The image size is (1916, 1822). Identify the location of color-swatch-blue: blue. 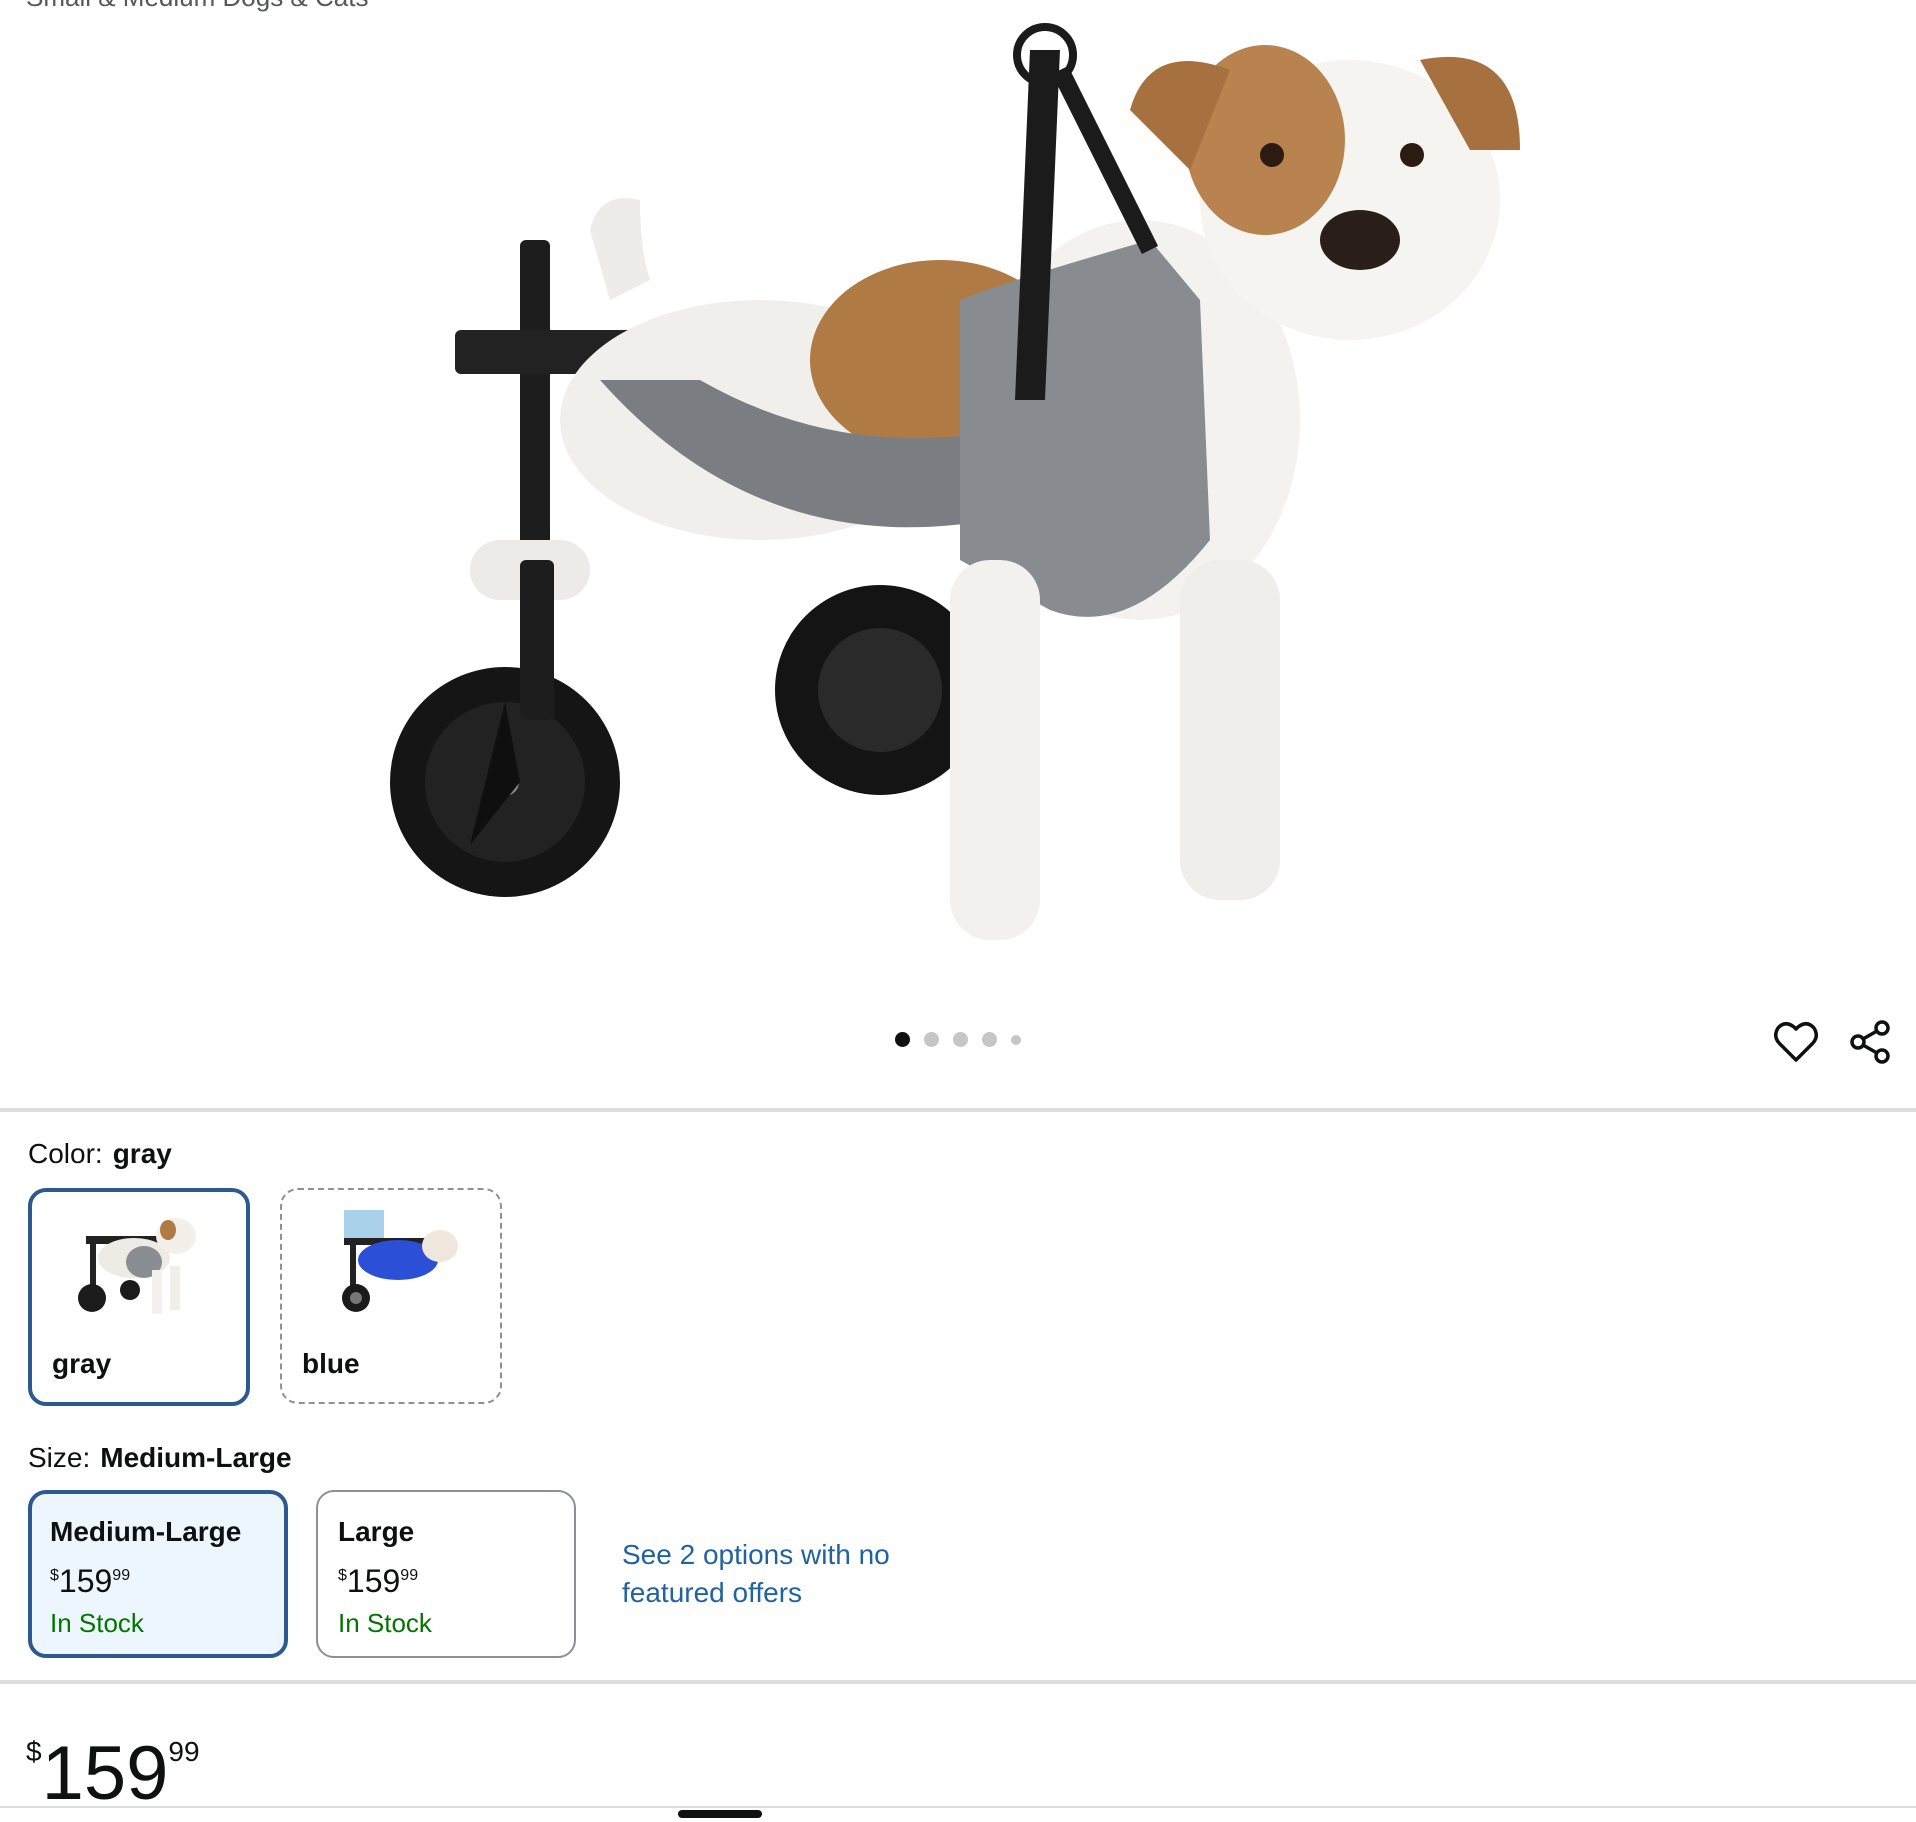
(391, 1296).